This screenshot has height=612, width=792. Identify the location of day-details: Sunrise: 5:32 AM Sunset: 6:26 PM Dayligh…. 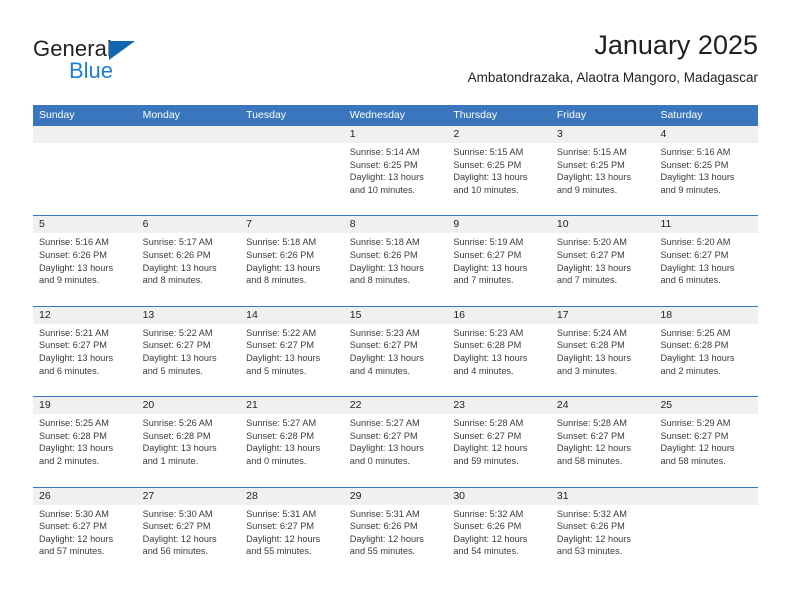
(605, 533).